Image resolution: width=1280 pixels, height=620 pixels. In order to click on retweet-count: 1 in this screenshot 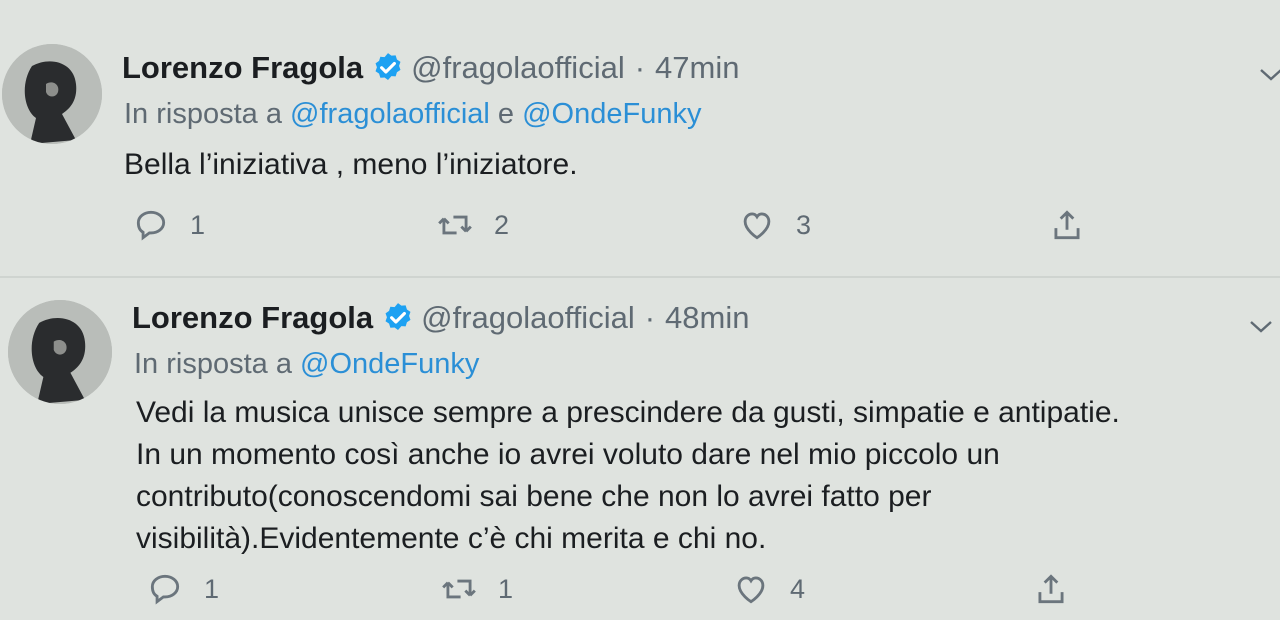, I will do `click(506, 588)`.